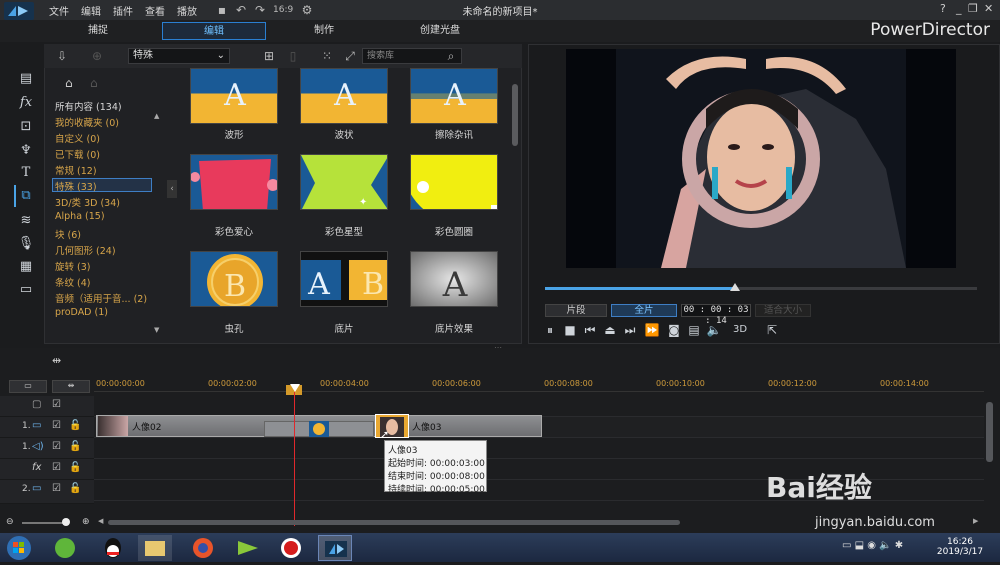 The width and height of the screenshot is (1000, 565). I want to click on save-icon: ▪, so click(222, 10).